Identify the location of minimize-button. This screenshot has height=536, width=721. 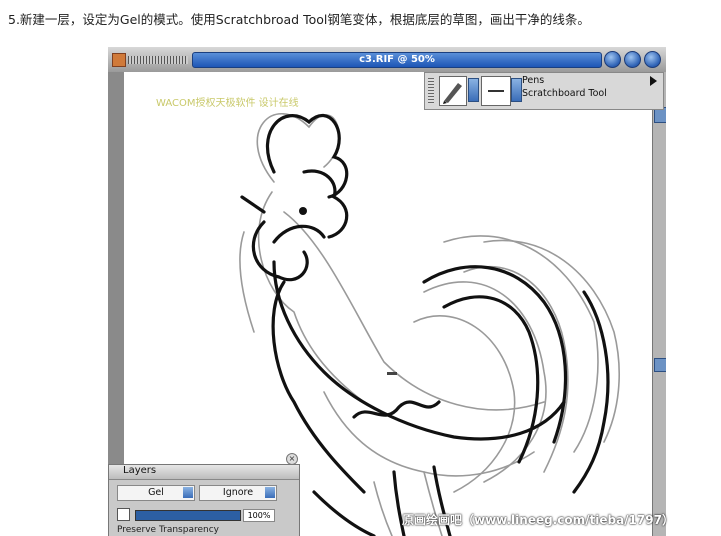
(612, 59).